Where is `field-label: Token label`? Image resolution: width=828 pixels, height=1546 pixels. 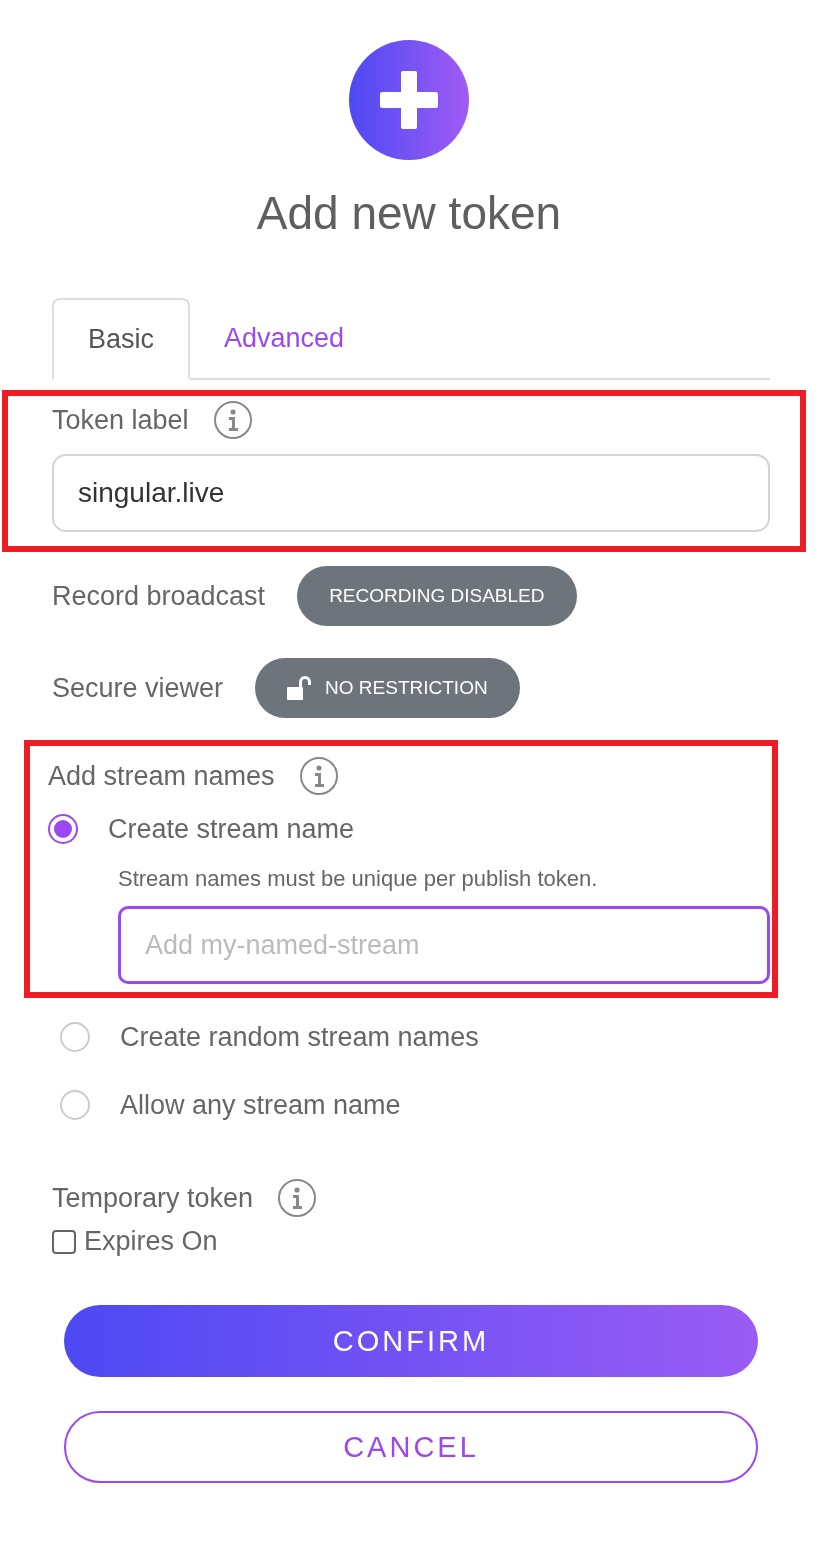 field-label: Token label is located at coordinates (120, 420).